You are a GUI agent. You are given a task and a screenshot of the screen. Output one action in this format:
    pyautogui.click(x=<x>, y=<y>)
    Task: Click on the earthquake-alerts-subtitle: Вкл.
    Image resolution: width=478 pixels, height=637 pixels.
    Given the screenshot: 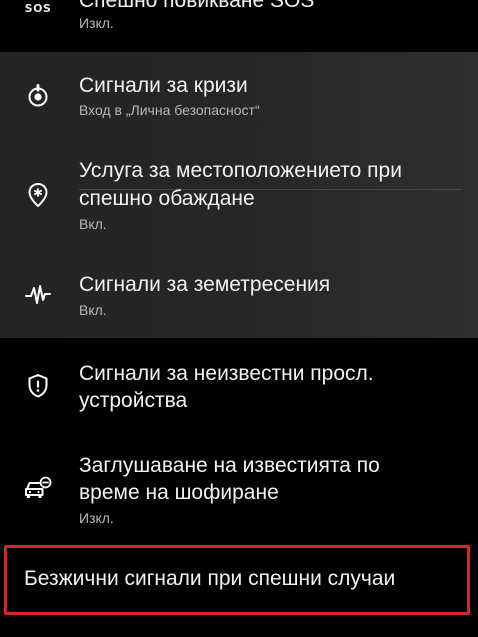 What is the action you would take?
    pyautogui.click(x=93, y=310)
    